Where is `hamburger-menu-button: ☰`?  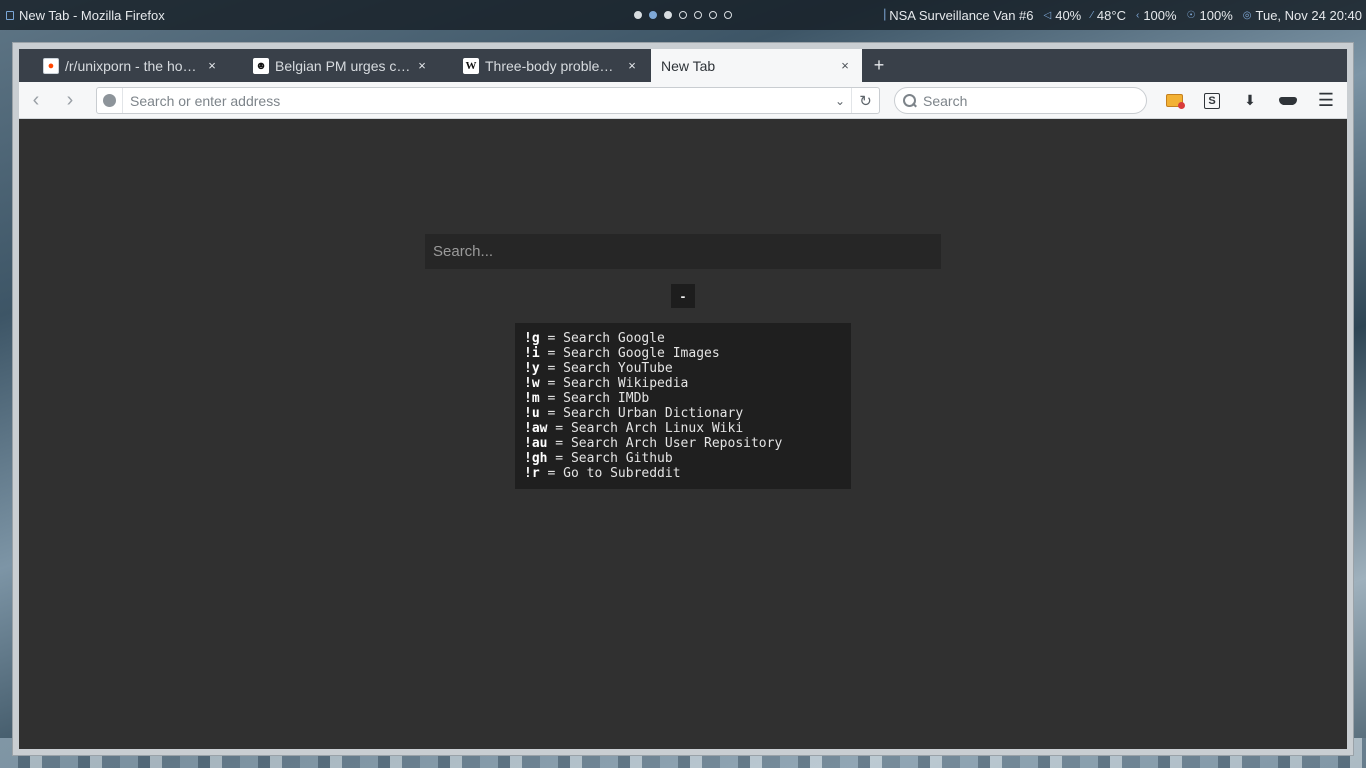
hamburger-menu-button: ☰ is located at coordinates (1326, 100).